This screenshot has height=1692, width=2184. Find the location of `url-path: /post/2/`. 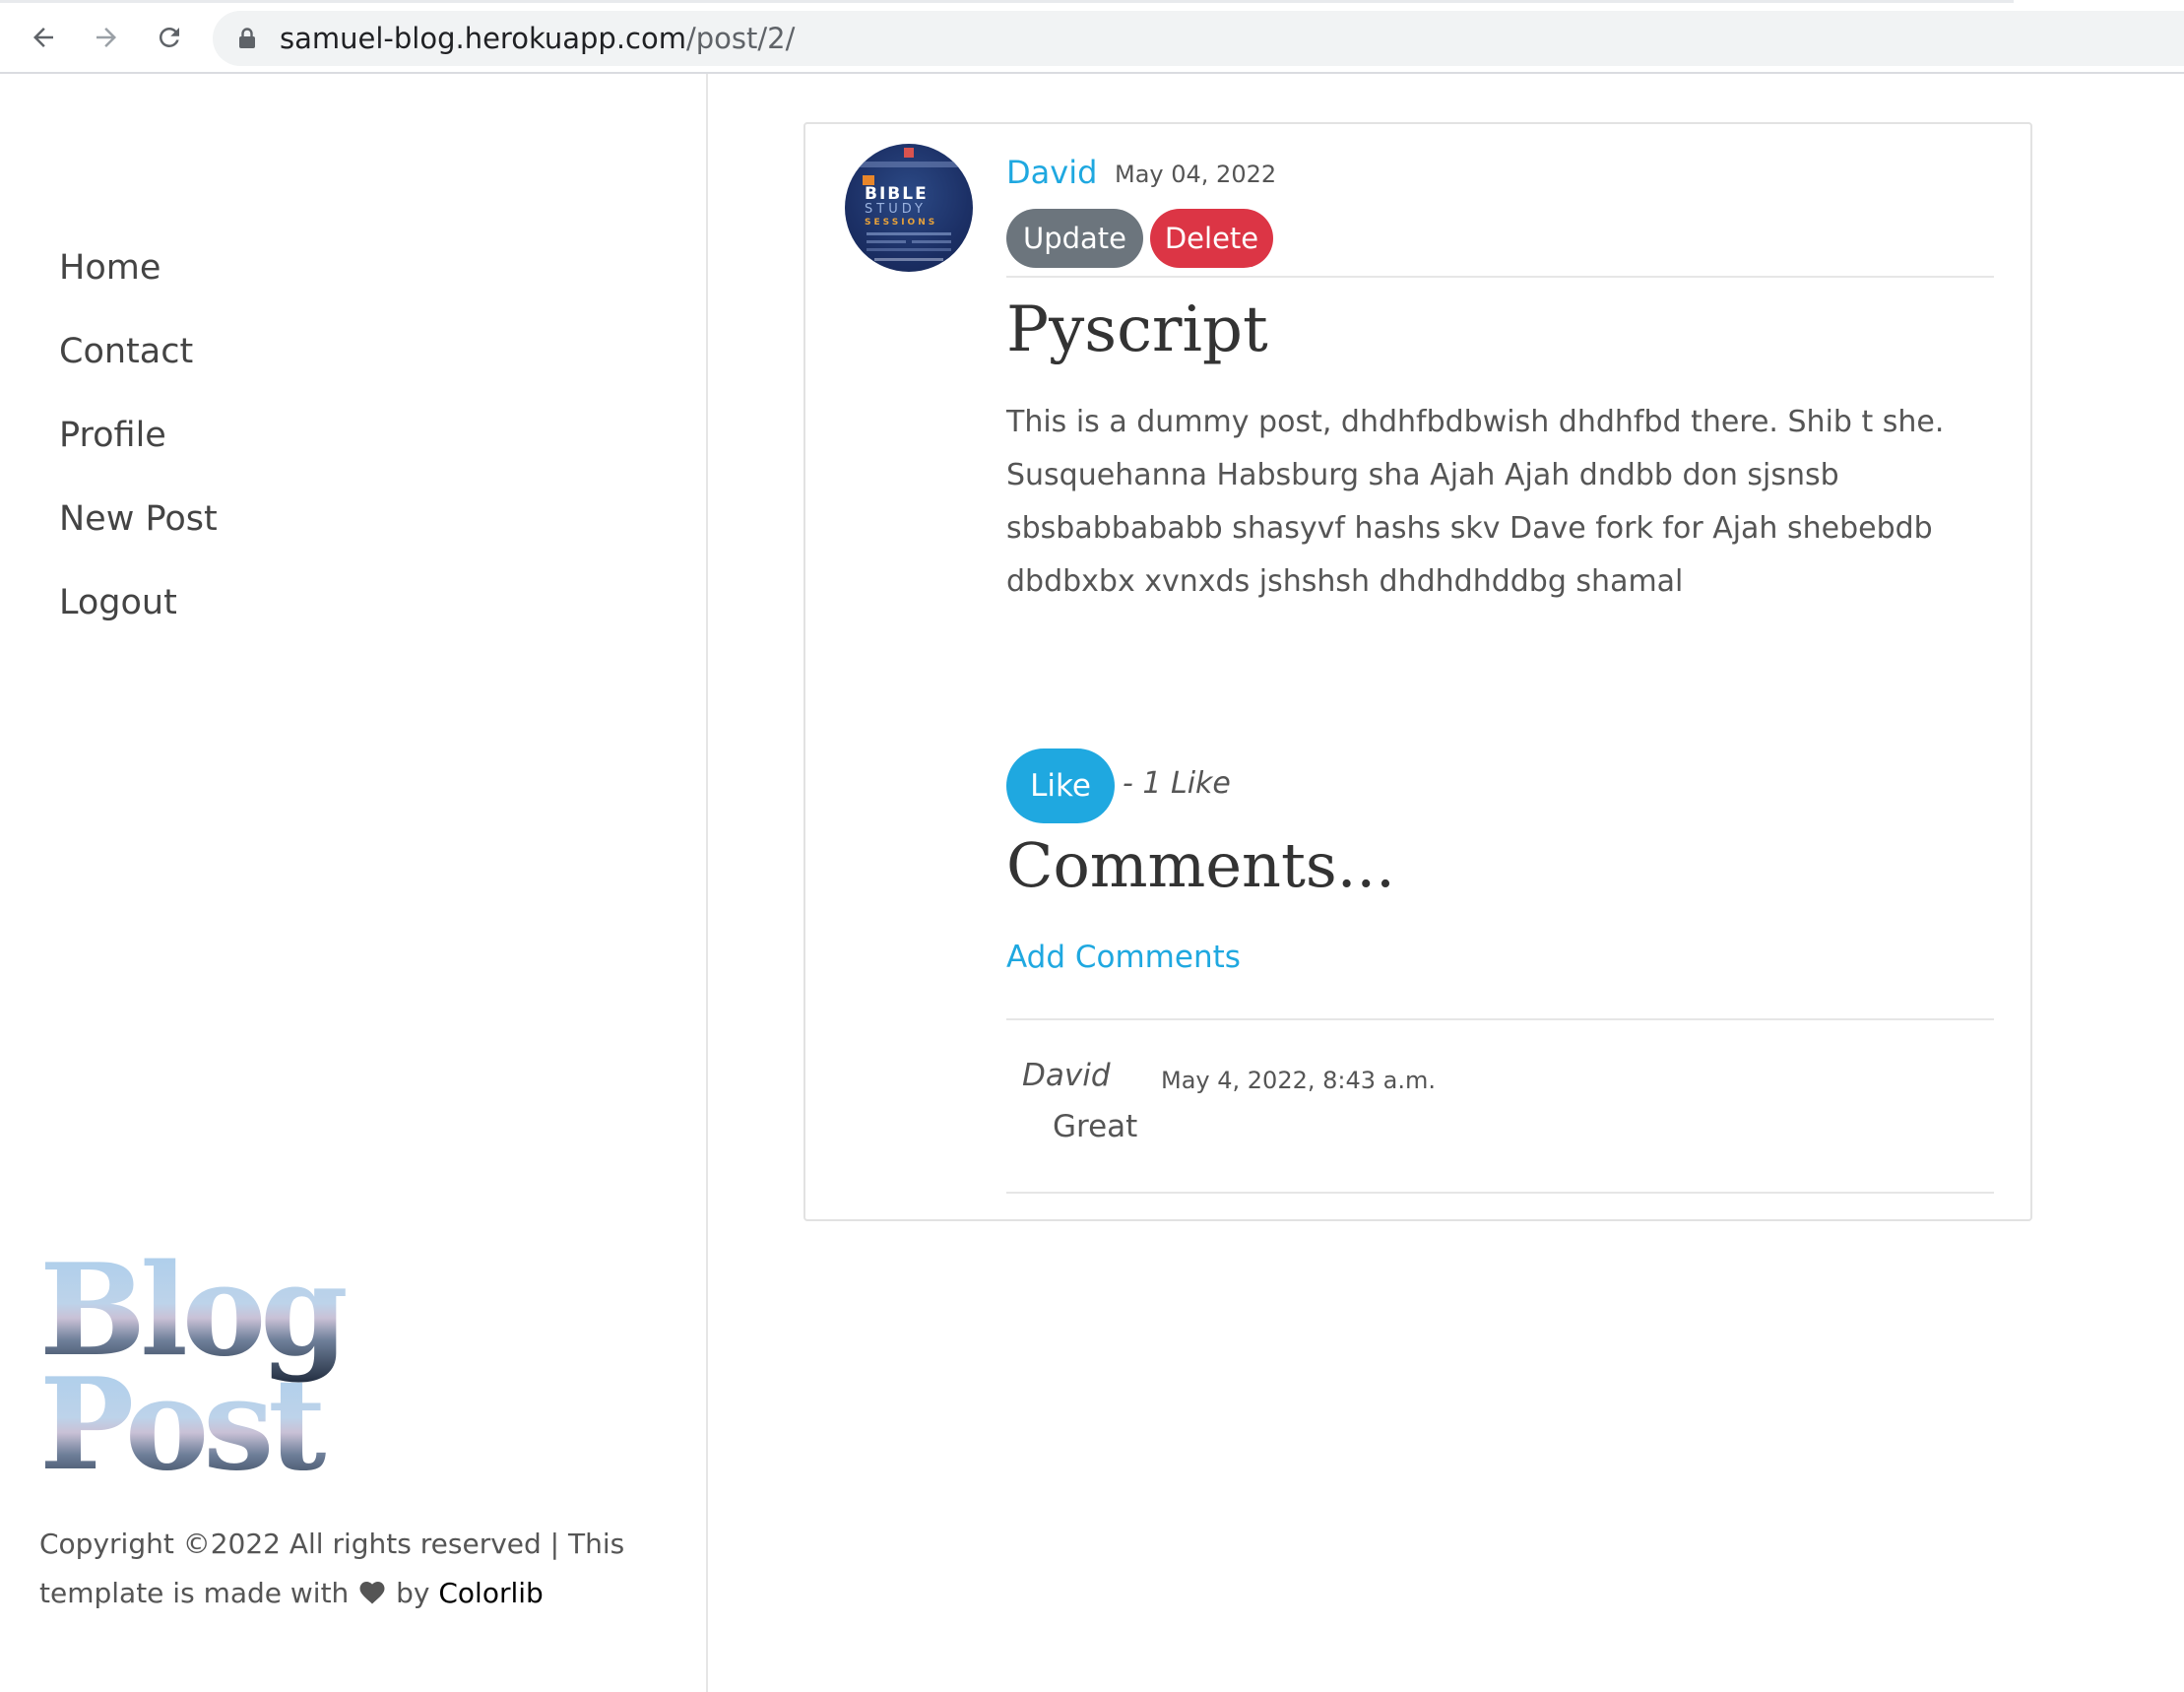

url-path: /post/2/ is located at coordinates (740, 38).